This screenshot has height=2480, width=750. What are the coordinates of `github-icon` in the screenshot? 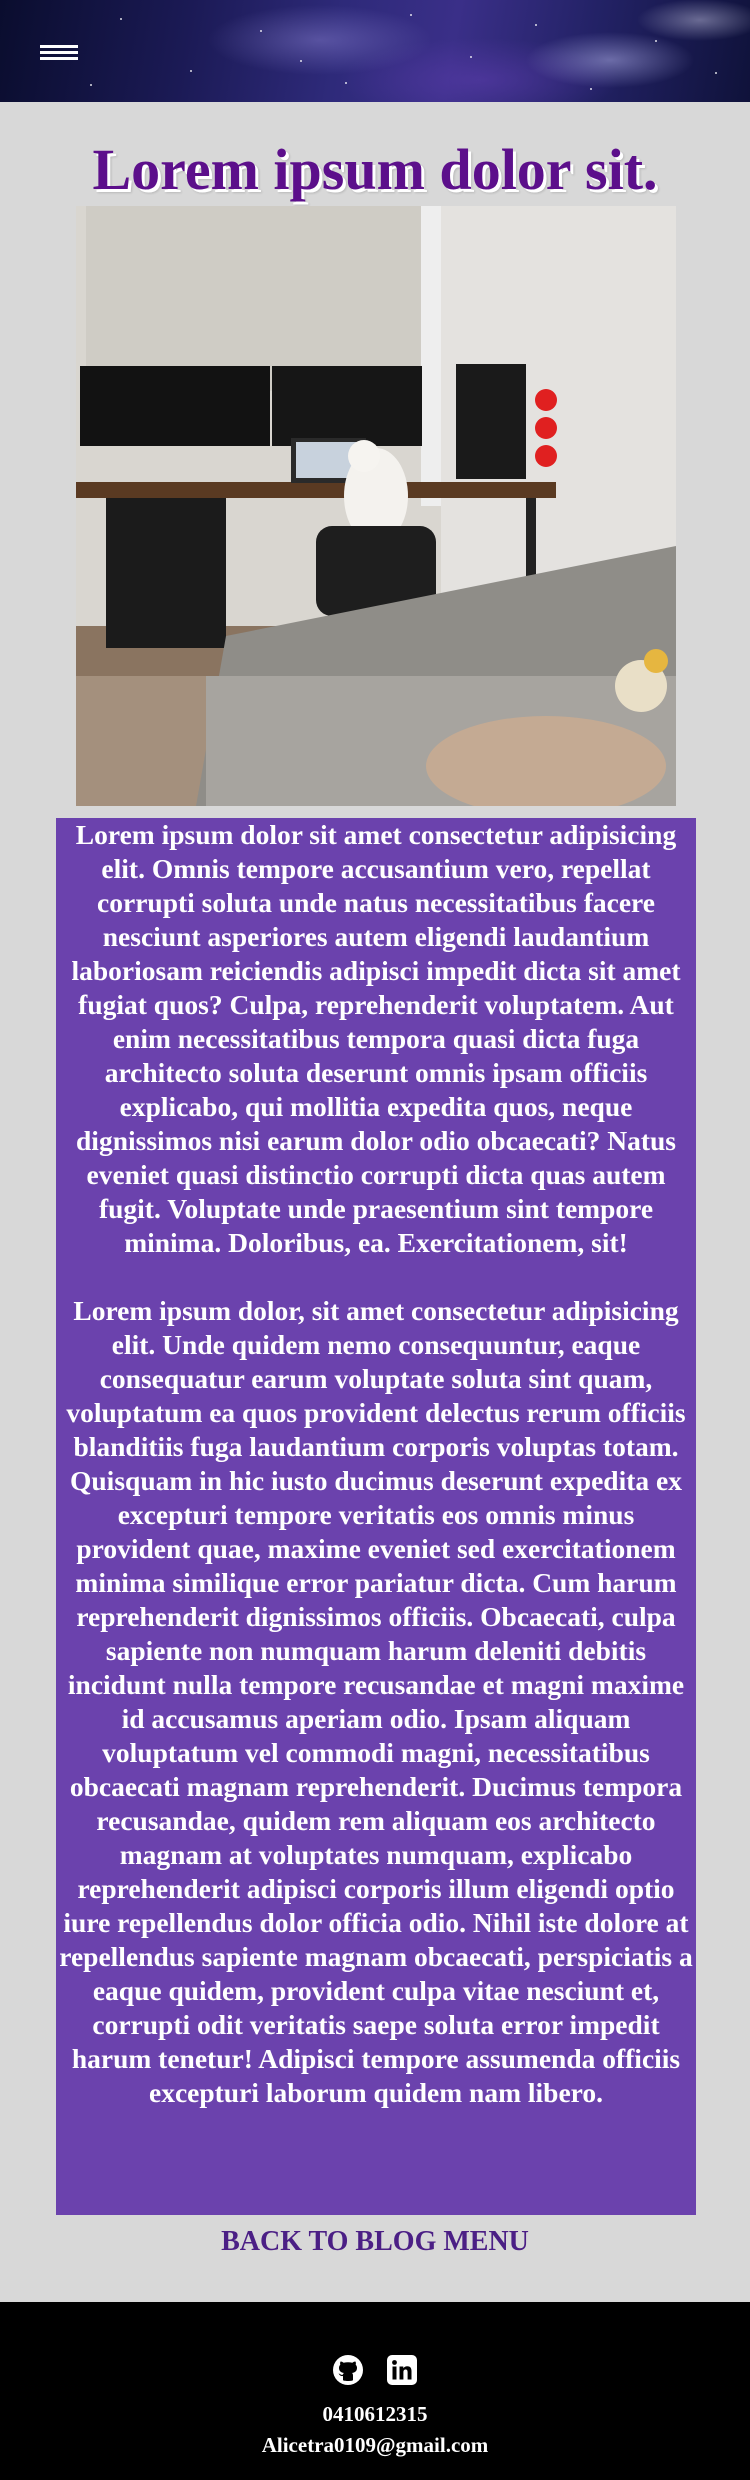 It's located at (348, 2370).